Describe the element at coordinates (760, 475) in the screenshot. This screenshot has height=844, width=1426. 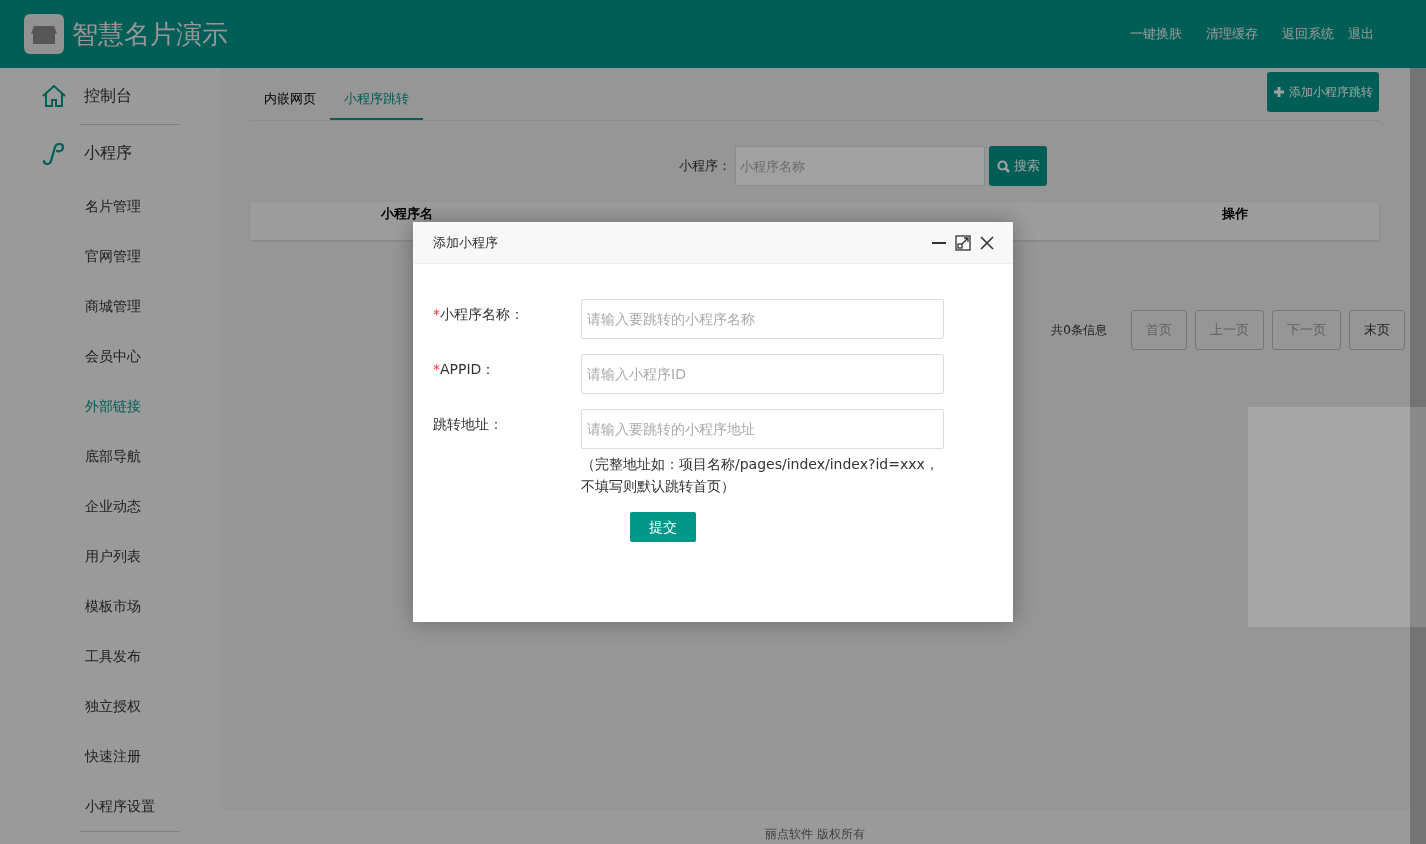
I see `hint-text: （完整地址如：项目名称/pages/index/index?id=xxx，不填写则默认跳转首页）` at that location.